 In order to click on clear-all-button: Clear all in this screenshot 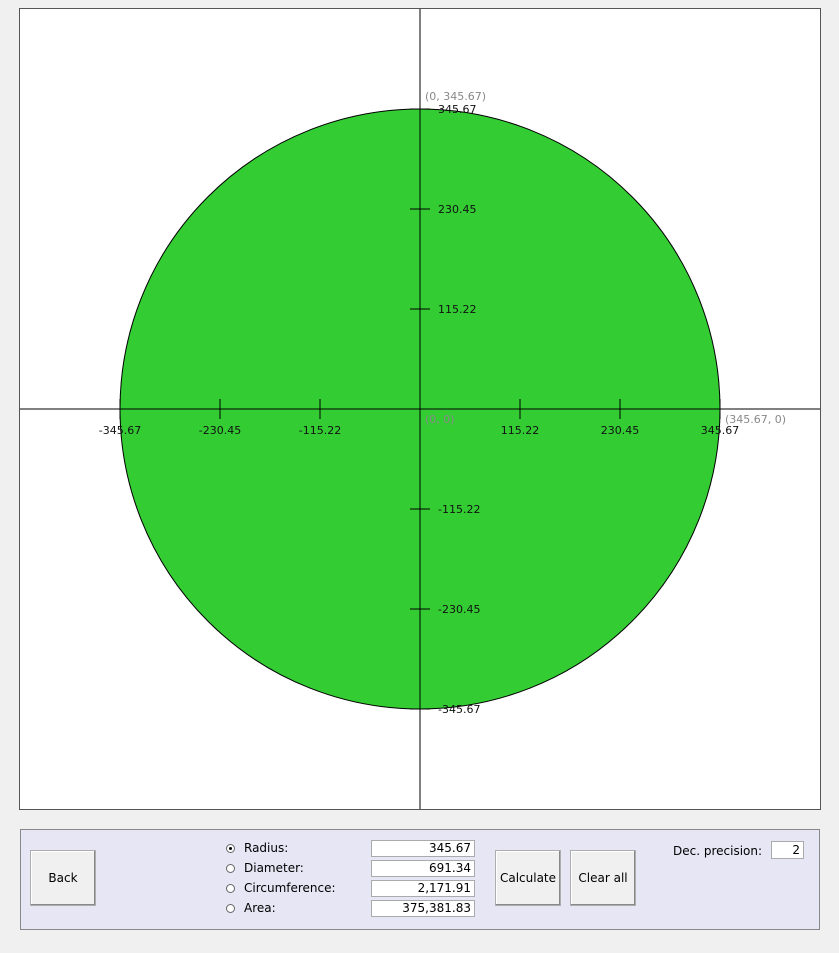, I will do `click(603, 878)`.